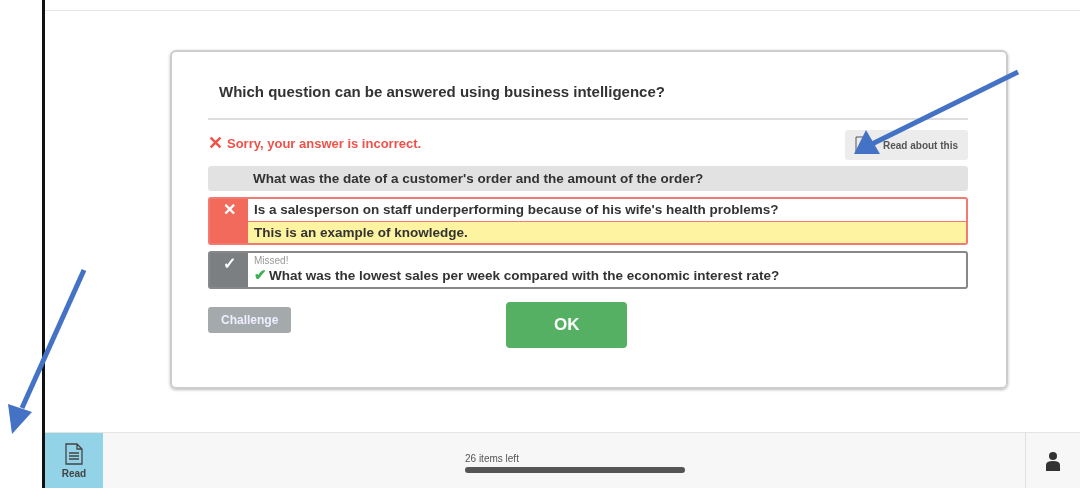 The image size is (1080, 488). What do you see at coordinates (588, 178) in the screenshot?
I see `answer-option: What was the date of a customer's order and the amount of the order?` at bounding box center [588, 178].